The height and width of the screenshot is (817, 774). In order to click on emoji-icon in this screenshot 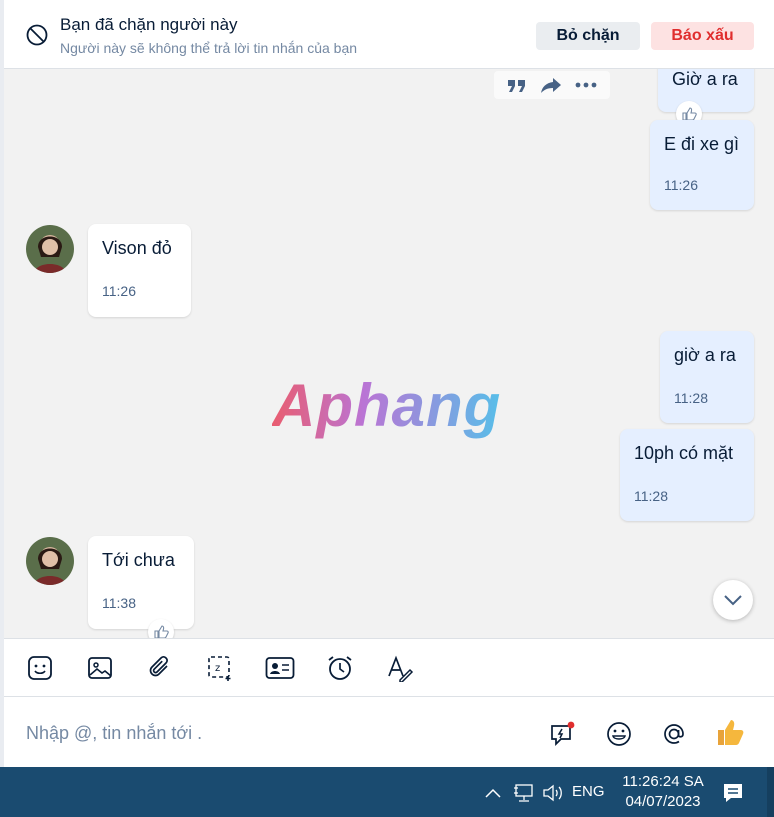, I will do `click(619, 734)`.